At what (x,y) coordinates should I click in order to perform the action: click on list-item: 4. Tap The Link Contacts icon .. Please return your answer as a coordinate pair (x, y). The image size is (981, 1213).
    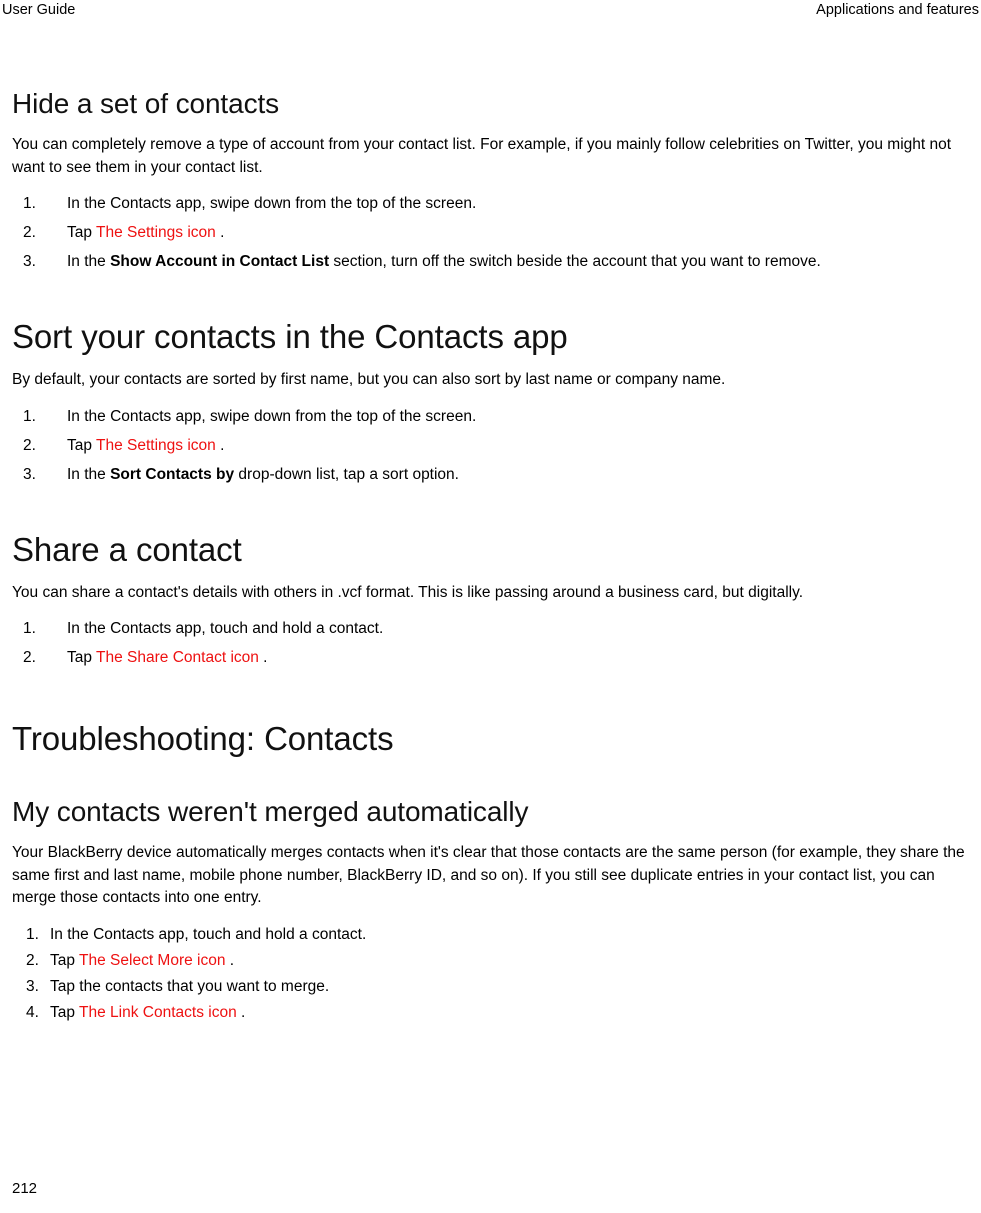
    Looking at the image, I should click on (496, 1013).